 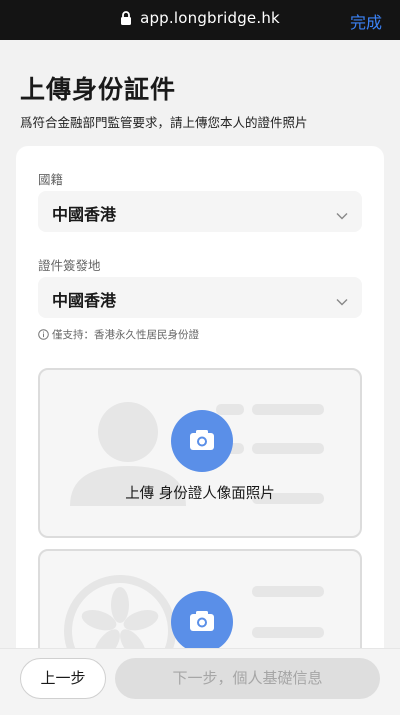 What do you see at coordinates (43, 336) in the screenshot?
I see `info-icon` at bounding box center [43, 336].